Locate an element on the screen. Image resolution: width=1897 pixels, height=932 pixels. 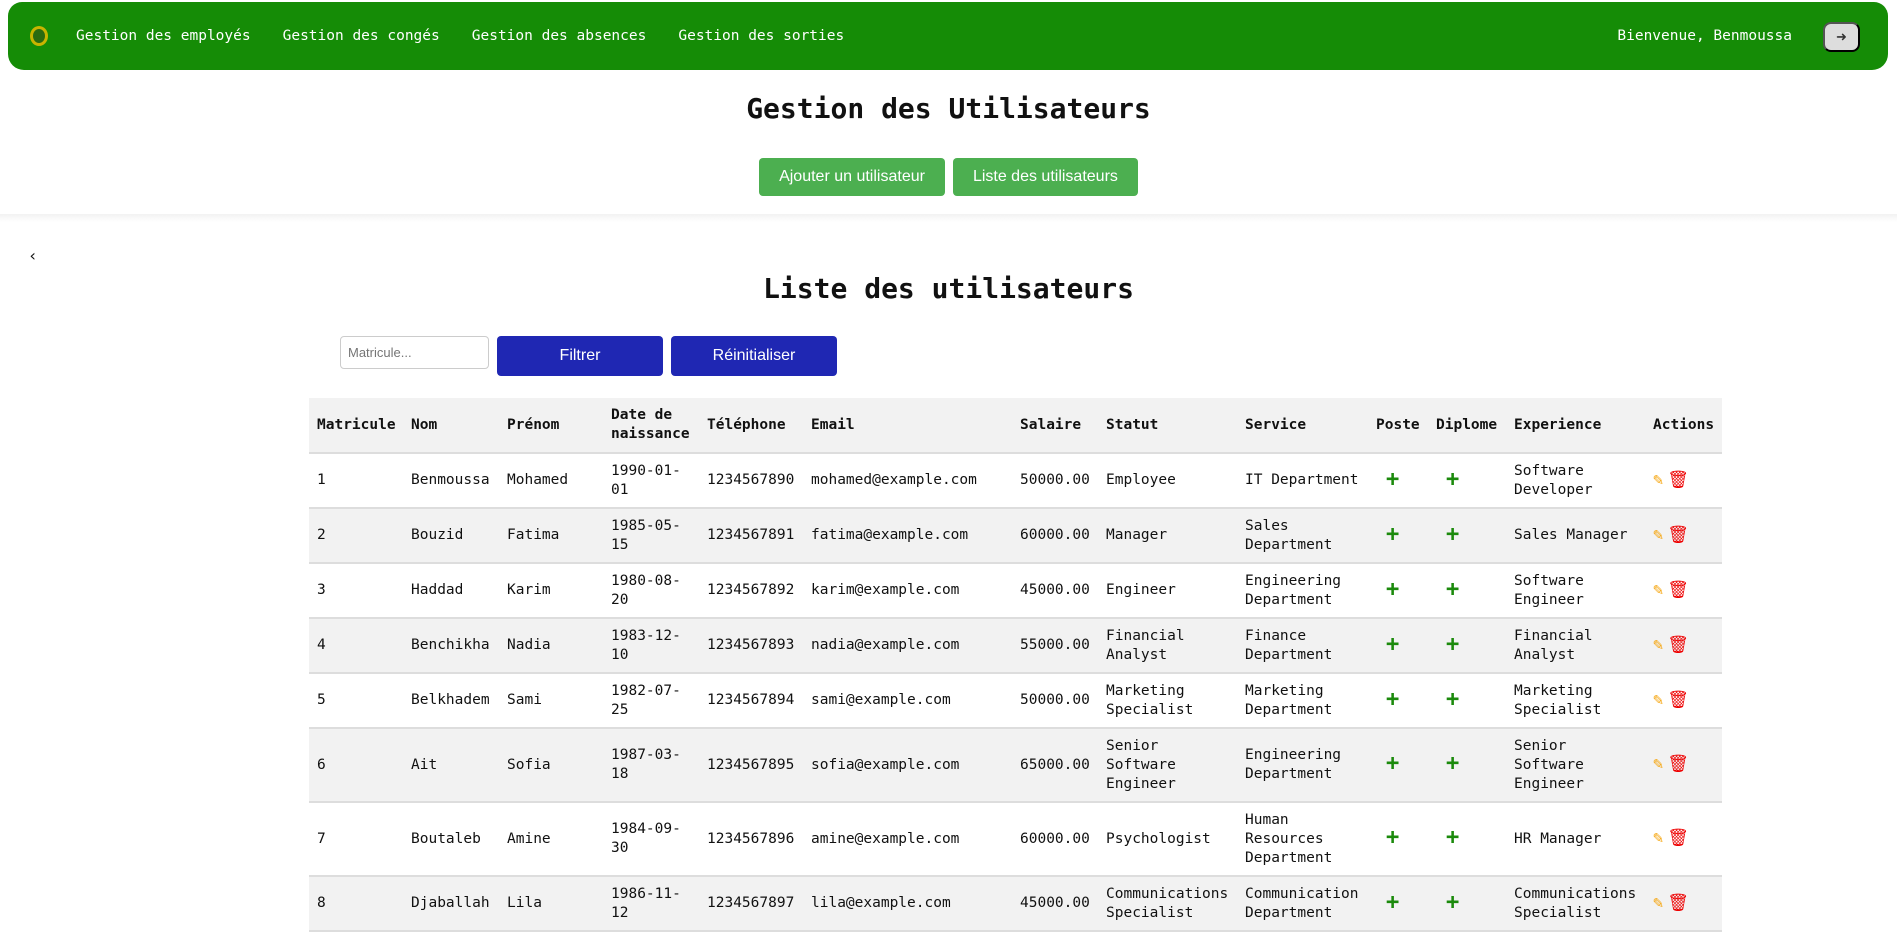
table-cell: fatima@example.com is located at coordinates (907, 536).